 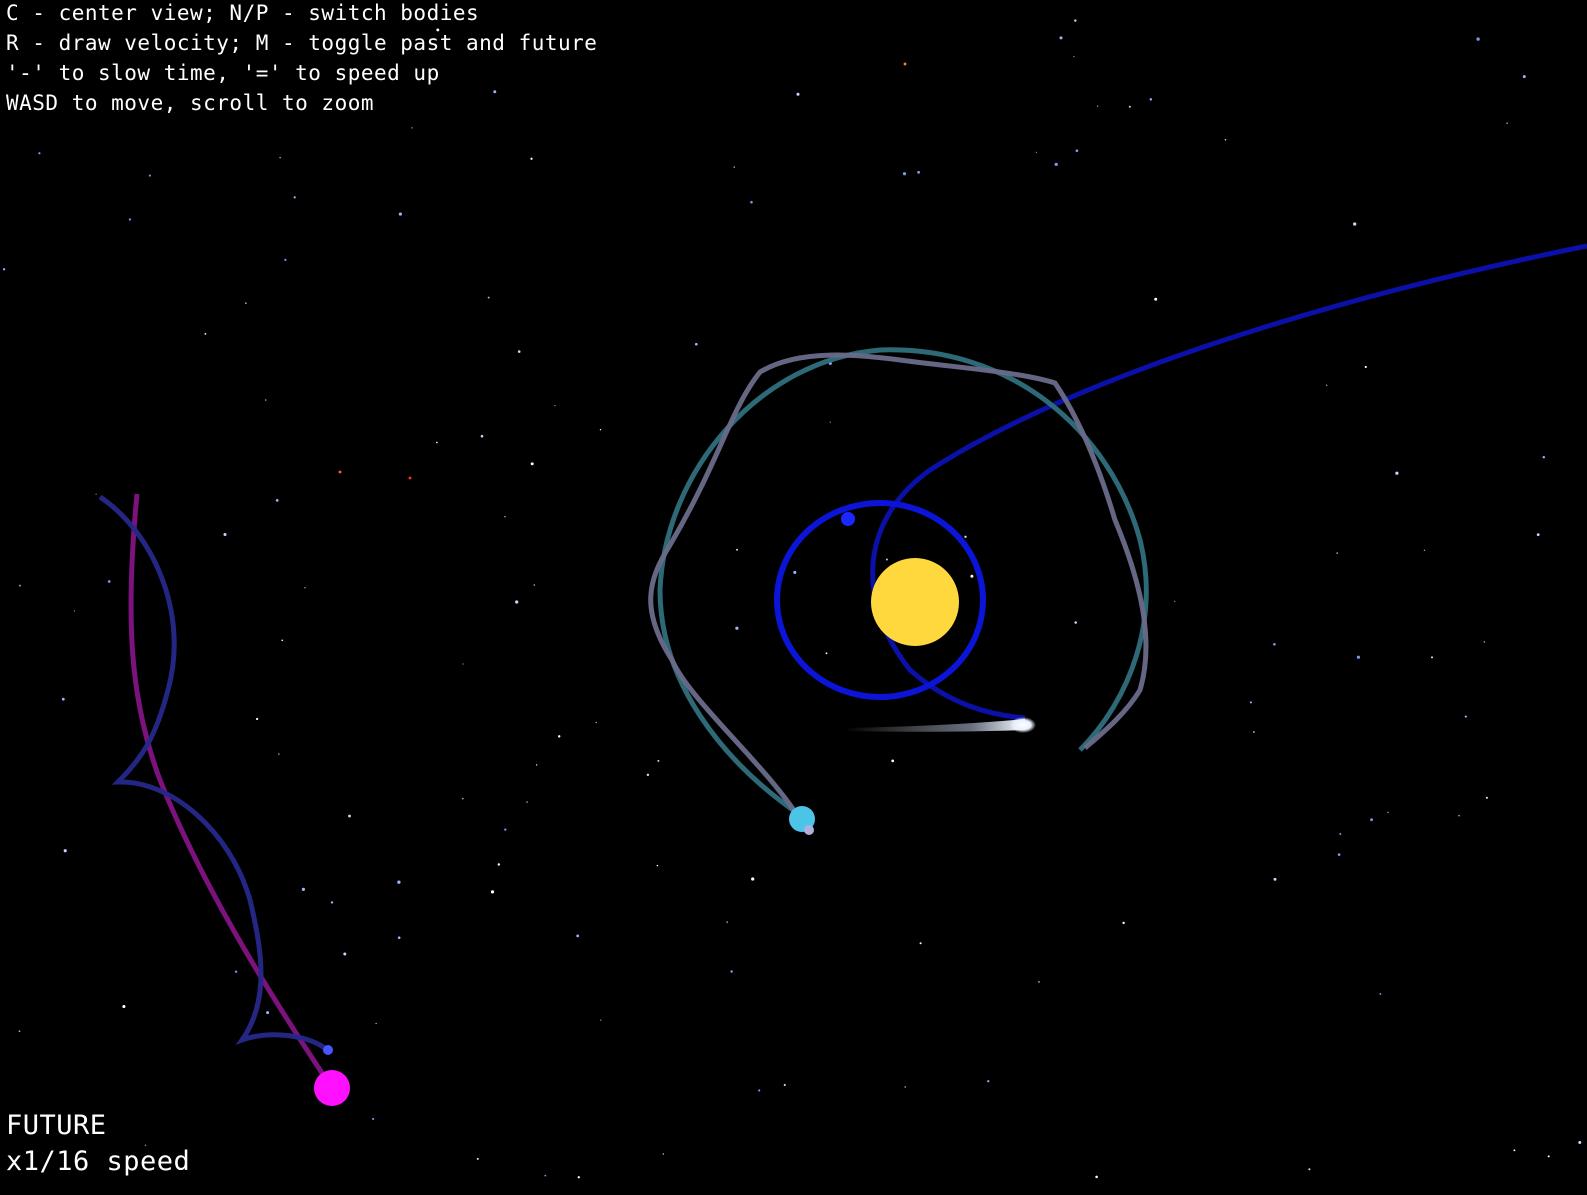 What do you see at coordinates (213, 773) in the screenshot?
I see `navy-trail` at bounding box center [213, 773].